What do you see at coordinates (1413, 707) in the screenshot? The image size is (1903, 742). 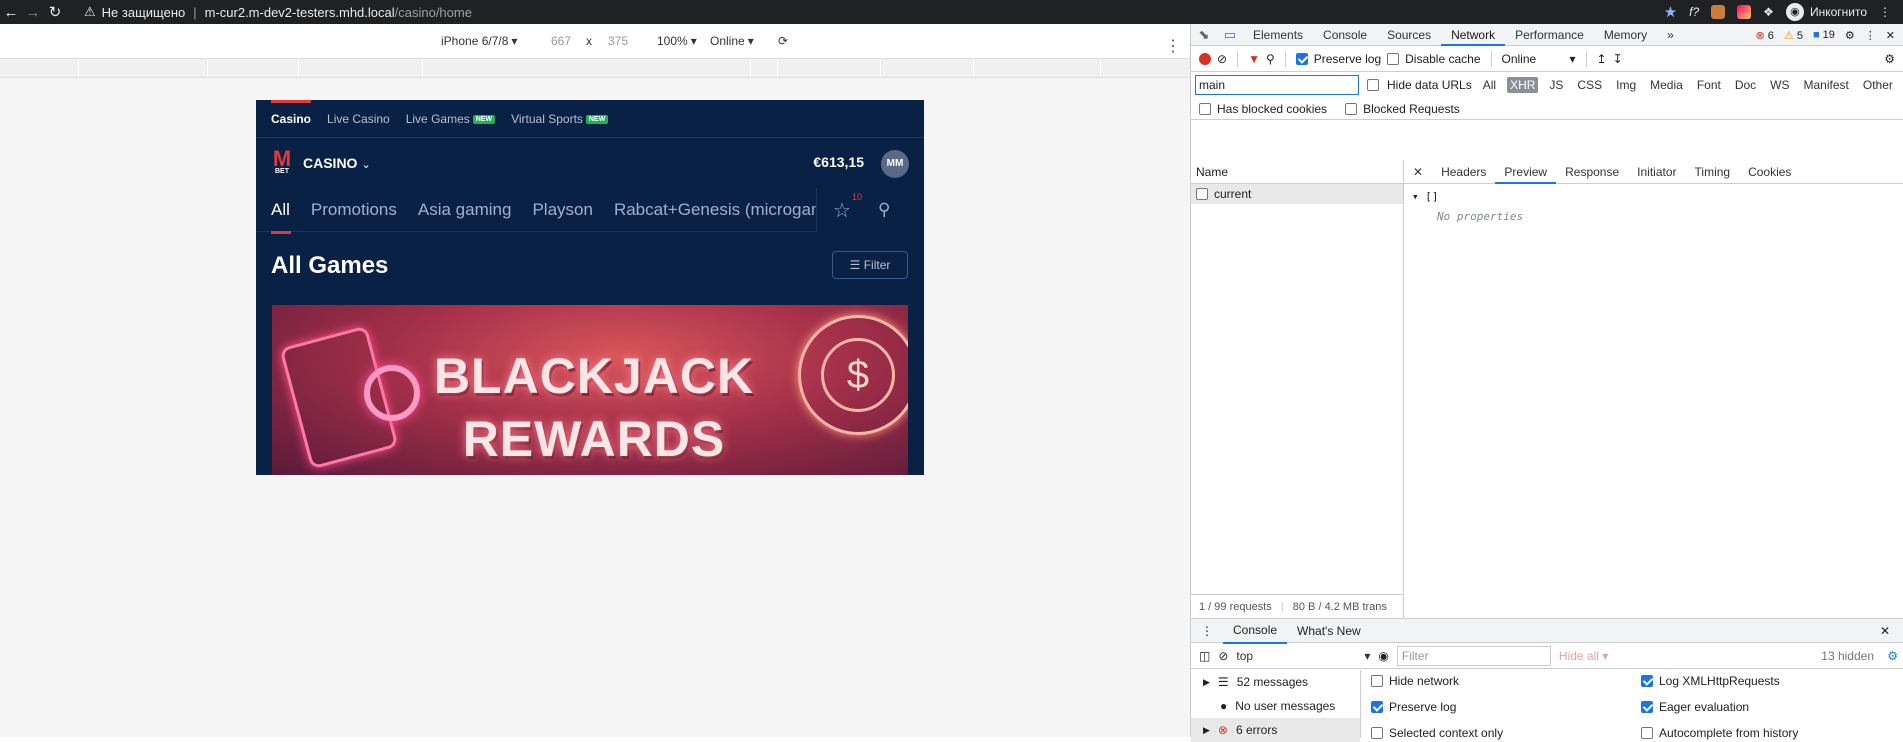 I see `preserve-log-option: Preserve log` at bounding box center [1413, 707].